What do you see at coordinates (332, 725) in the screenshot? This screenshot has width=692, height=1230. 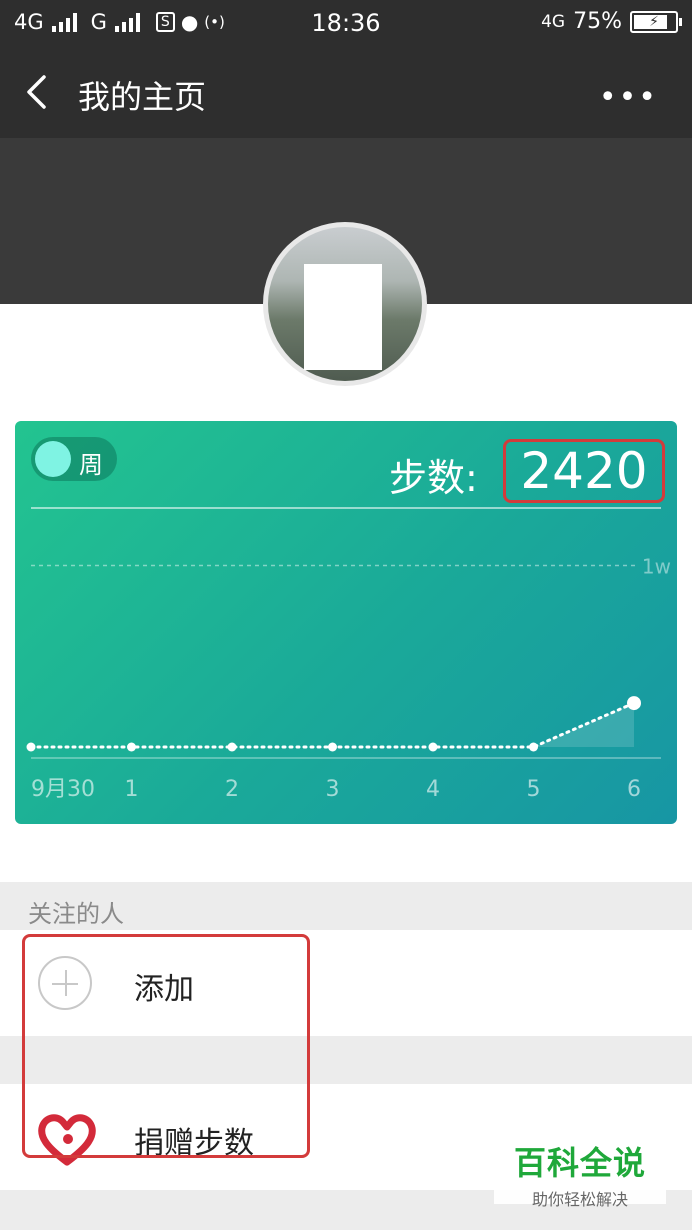 I see `series-line` at bounding box center [332, 725].